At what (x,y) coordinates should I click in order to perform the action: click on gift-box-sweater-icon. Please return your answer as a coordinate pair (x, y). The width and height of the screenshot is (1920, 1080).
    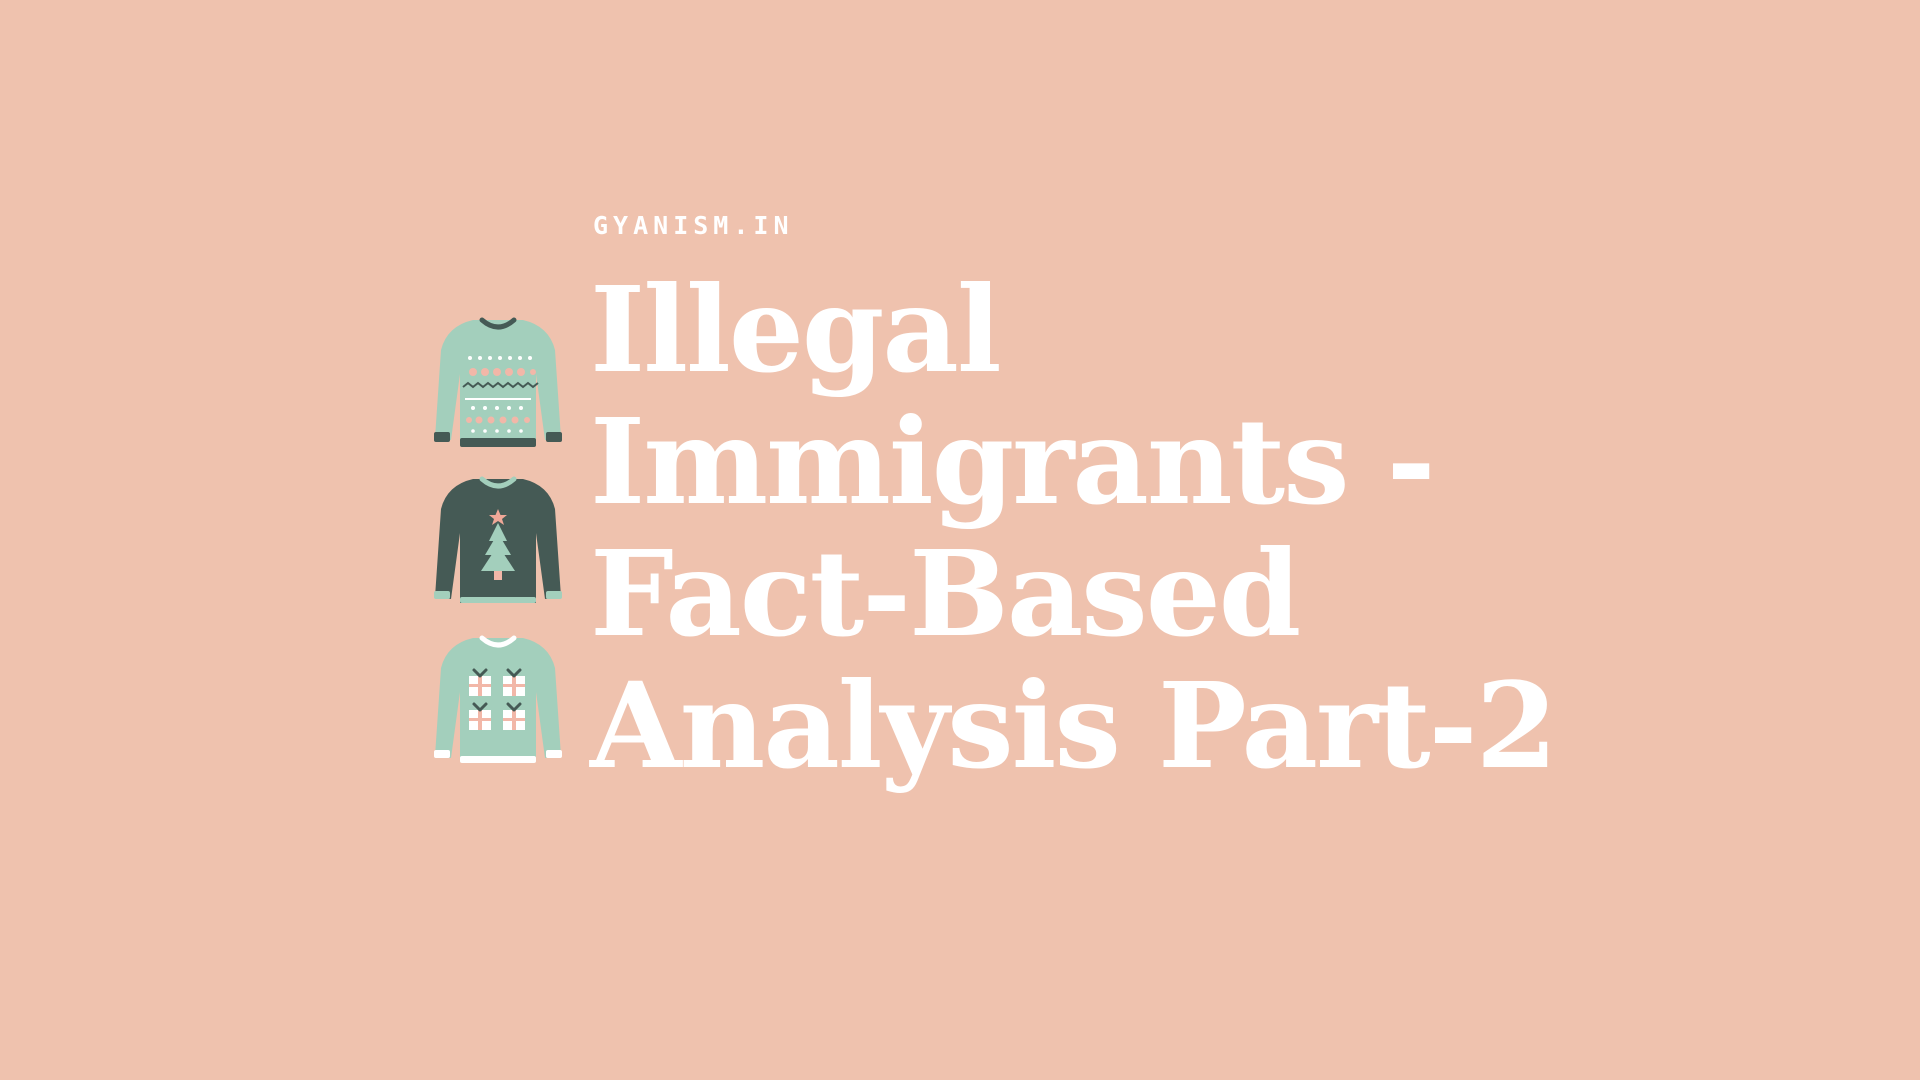
    Looking at the image, I should click on (498, 699).